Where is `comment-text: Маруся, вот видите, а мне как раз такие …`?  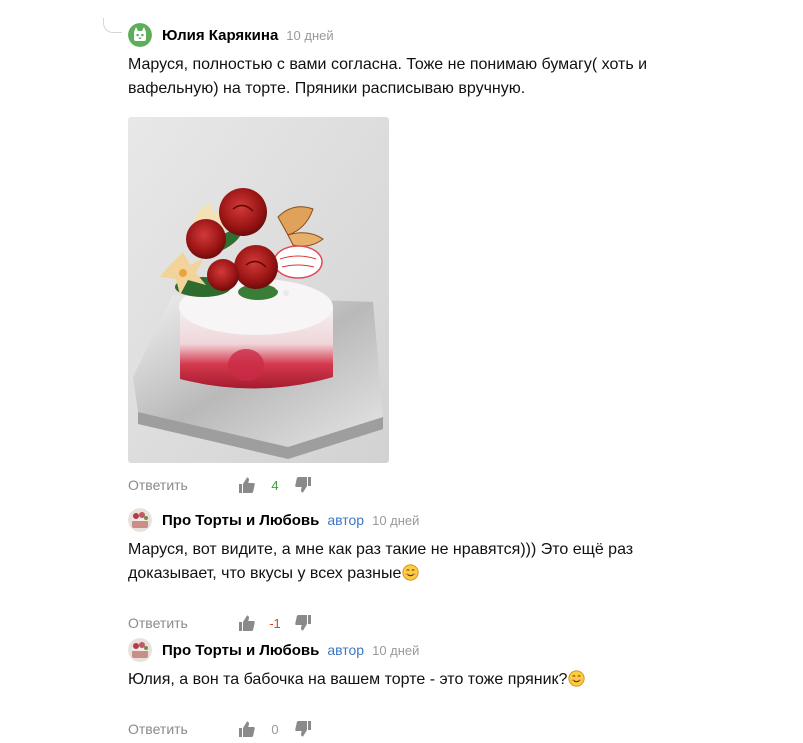 comment-text: Маруся, вот видите, а мне как раз такие … is located at coordinates (381, 561).